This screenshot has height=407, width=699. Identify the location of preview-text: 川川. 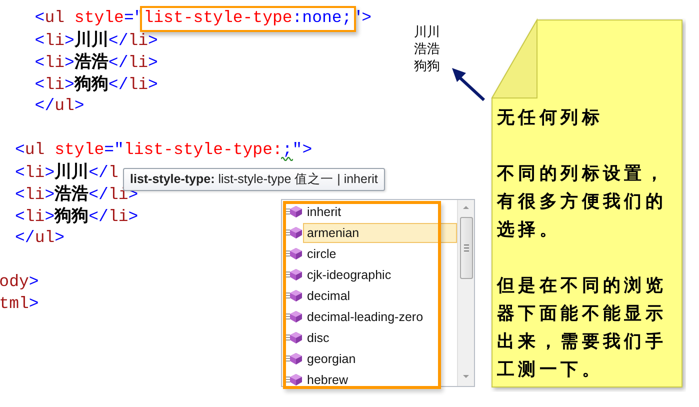
(427, 32).